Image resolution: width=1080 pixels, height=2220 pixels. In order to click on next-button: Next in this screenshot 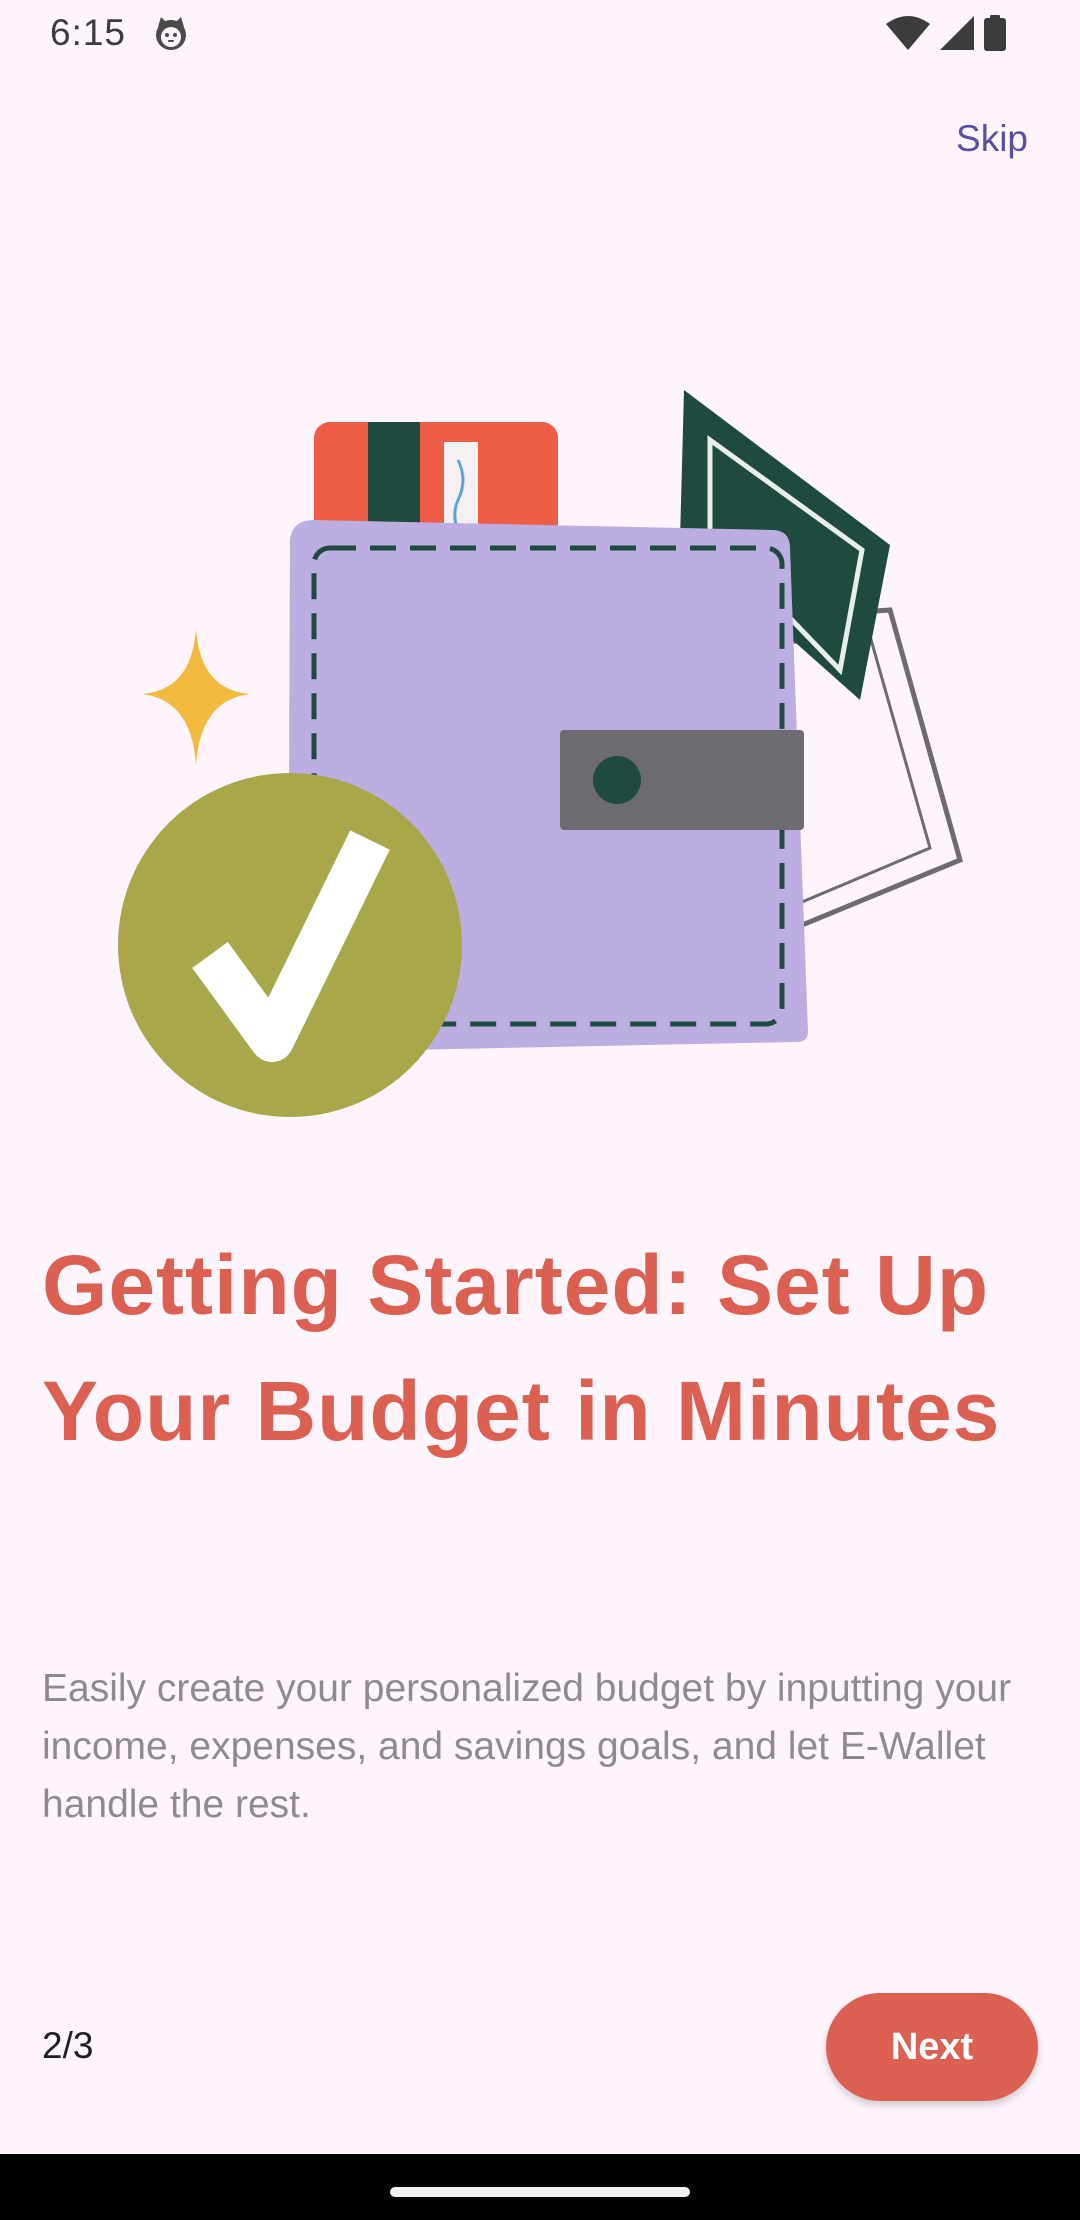, I will do `click(932, 2047)`.